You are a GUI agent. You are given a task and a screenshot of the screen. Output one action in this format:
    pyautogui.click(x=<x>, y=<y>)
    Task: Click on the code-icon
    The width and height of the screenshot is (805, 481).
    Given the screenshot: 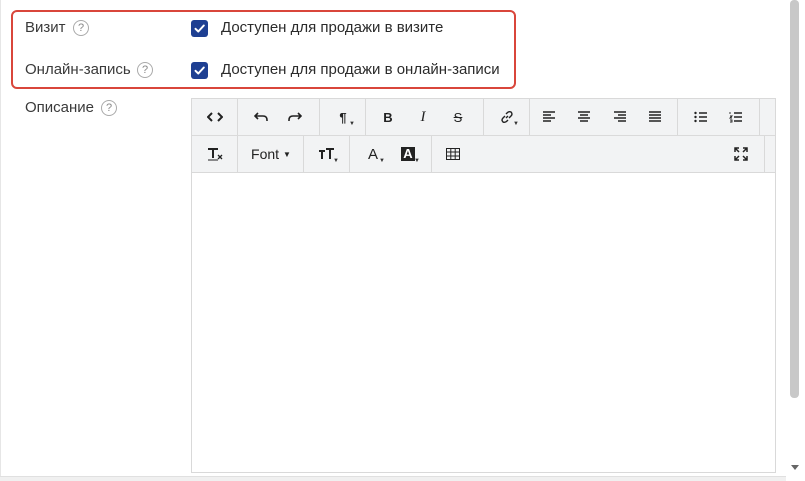 What is the action you would take?
    pyautogui.click(x=215, y=117)
    